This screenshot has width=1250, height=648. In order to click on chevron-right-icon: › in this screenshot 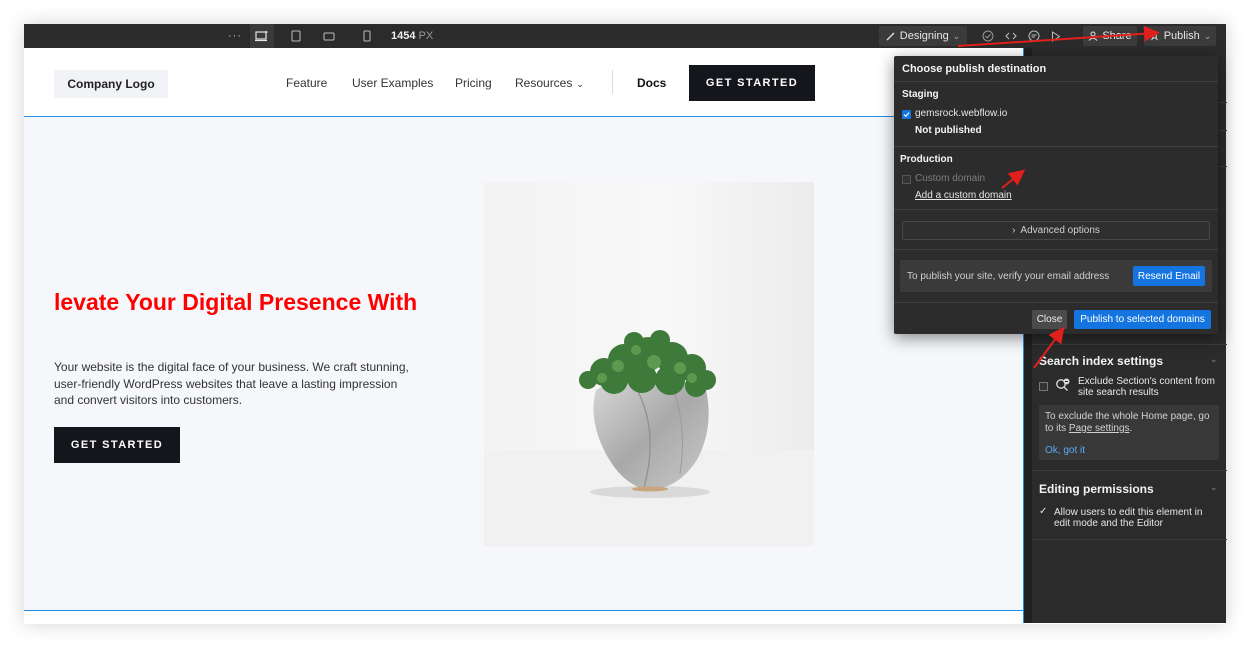, I will do `click(1014, 230)`.